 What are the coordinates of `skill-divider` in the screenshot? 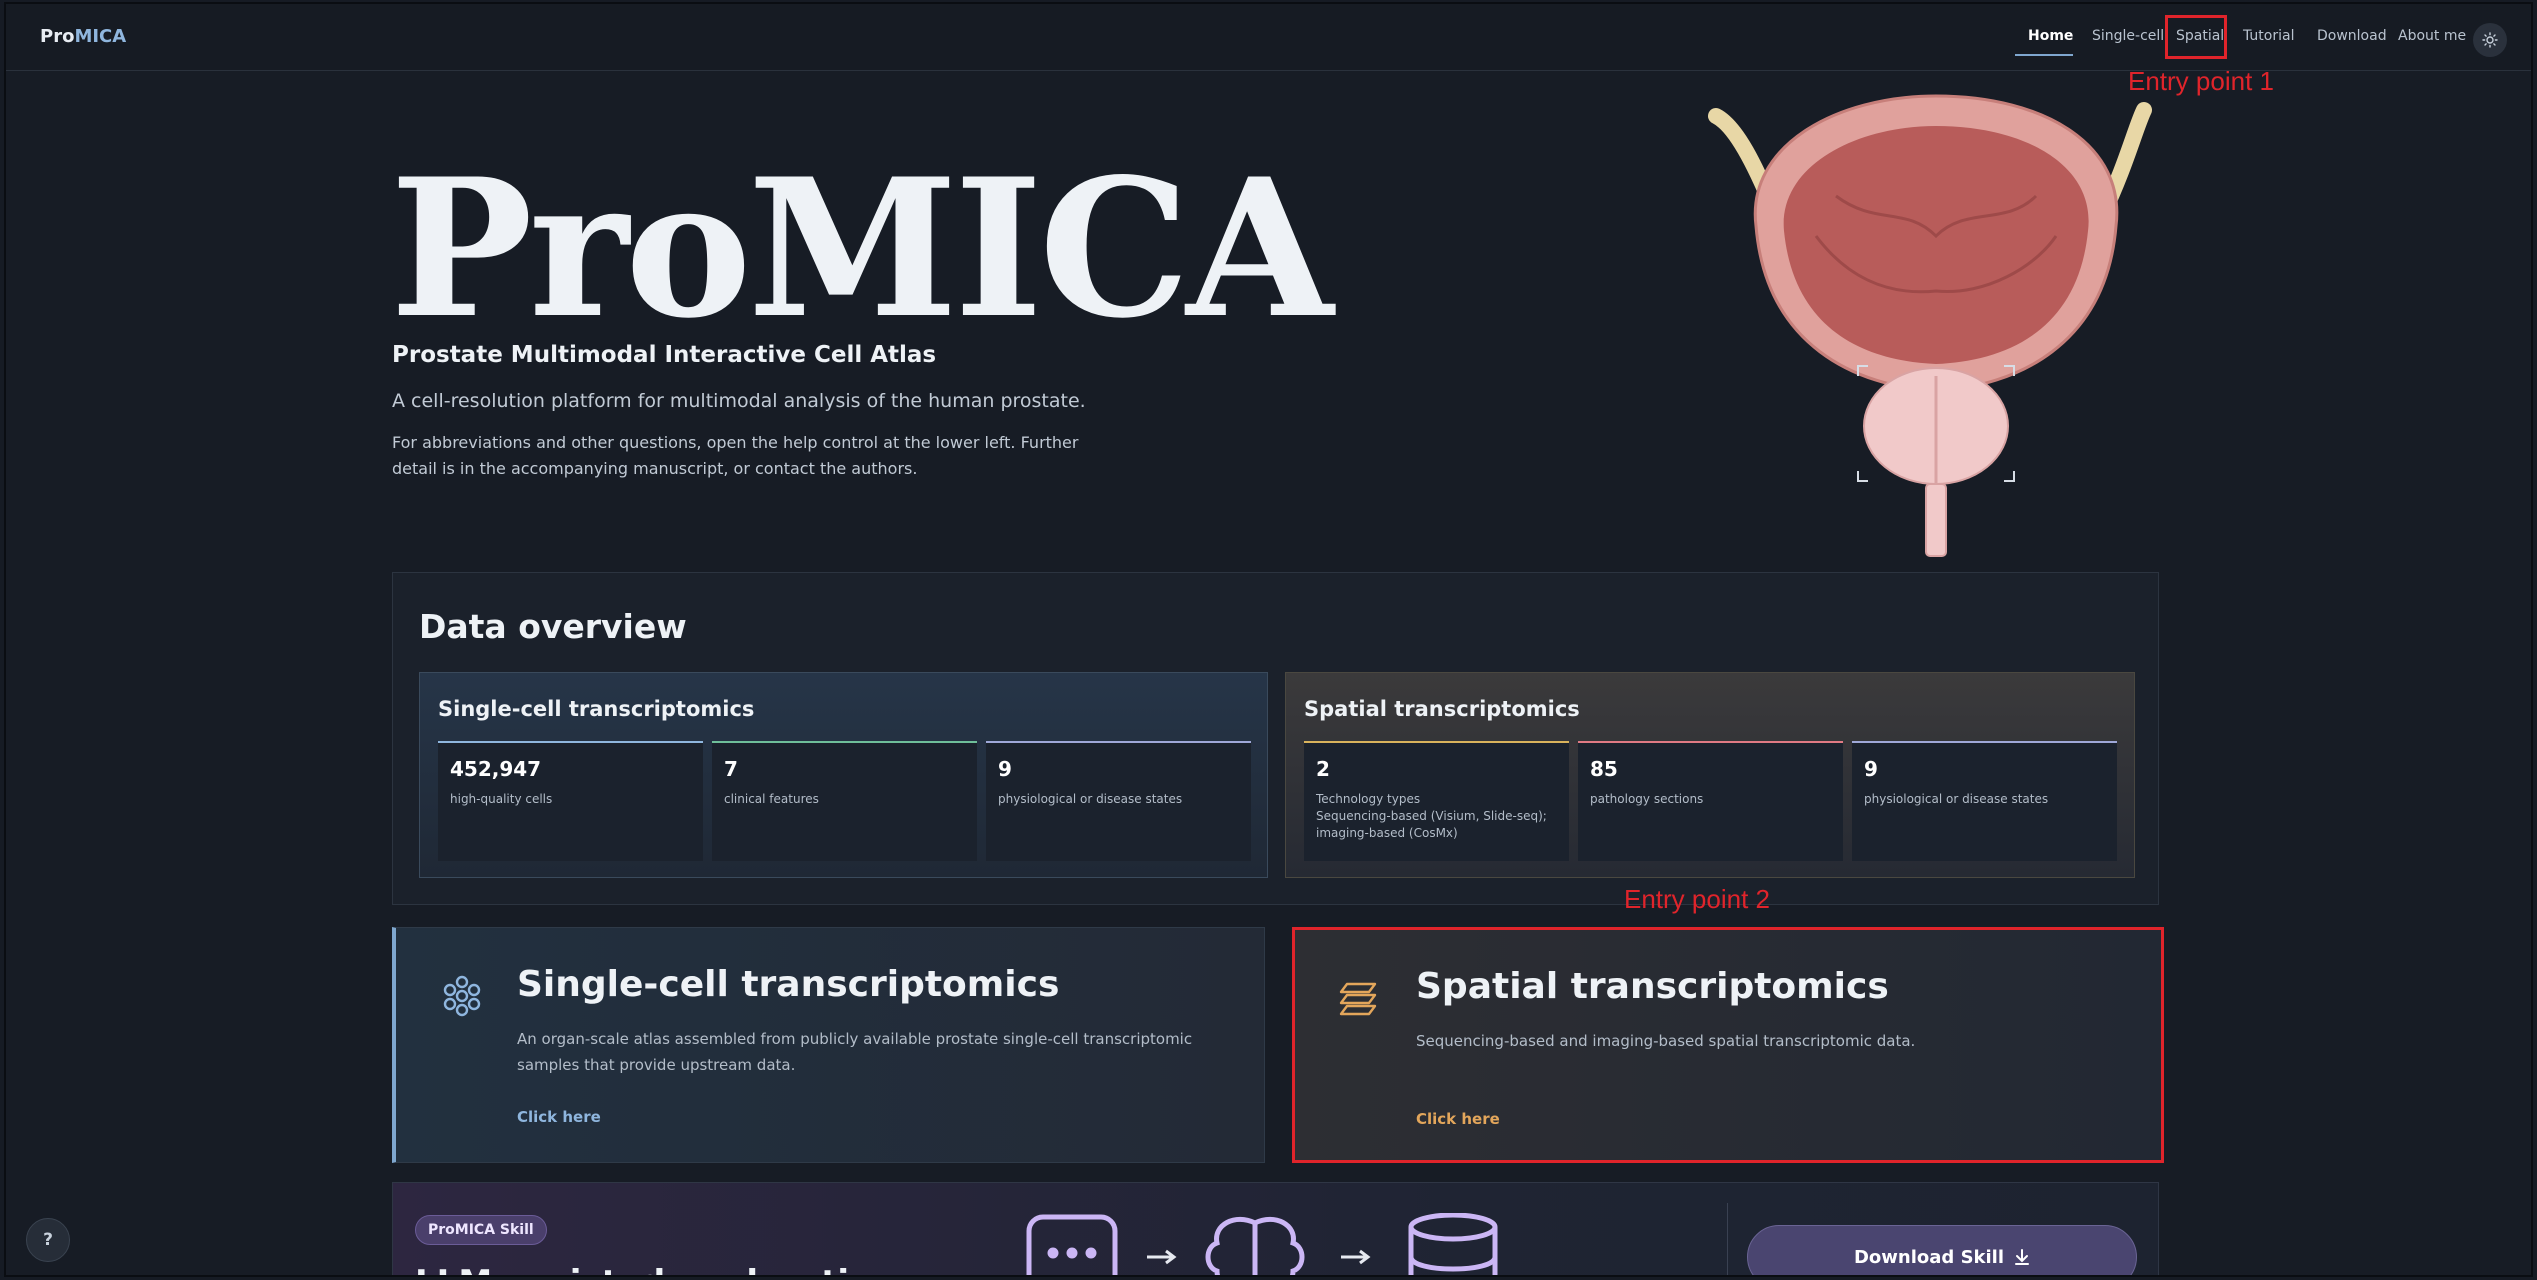 It's located at (1727, 1239).